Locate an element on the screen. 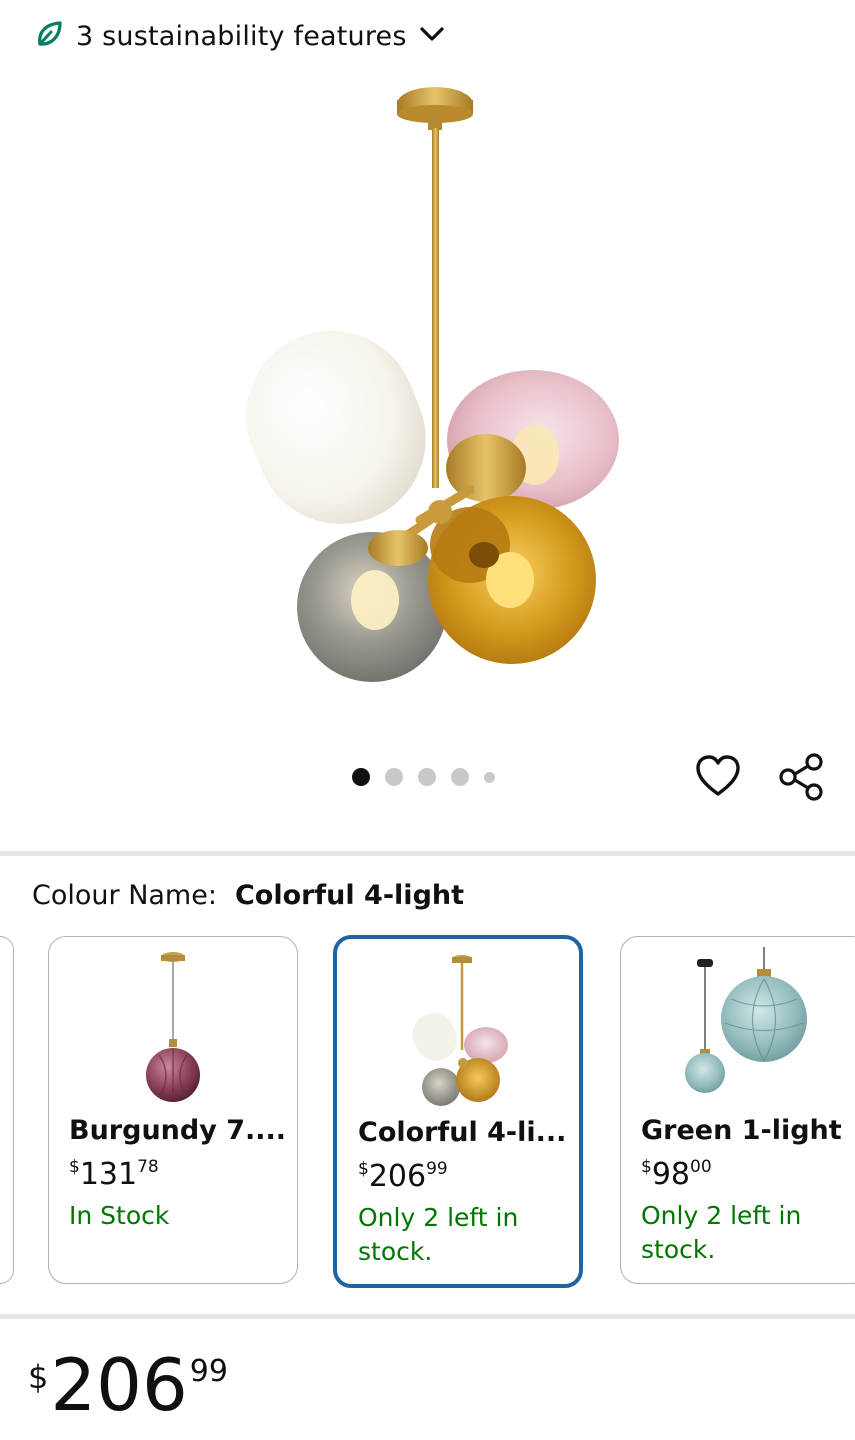 Image resolution: width=855 pixels, height=1440 pixels. heart-icon is located at coordinates (718, 778).